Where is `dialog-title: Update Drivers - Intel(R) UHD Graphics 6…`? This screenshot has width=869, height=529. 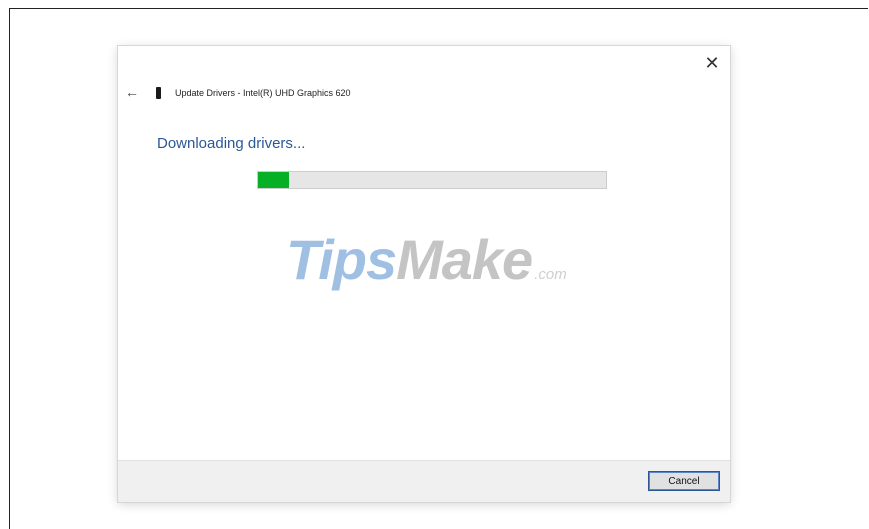 dialog-title: Update Drivers - Intel(R) UHD Graphics 6… is located at coordinates (263, 93).